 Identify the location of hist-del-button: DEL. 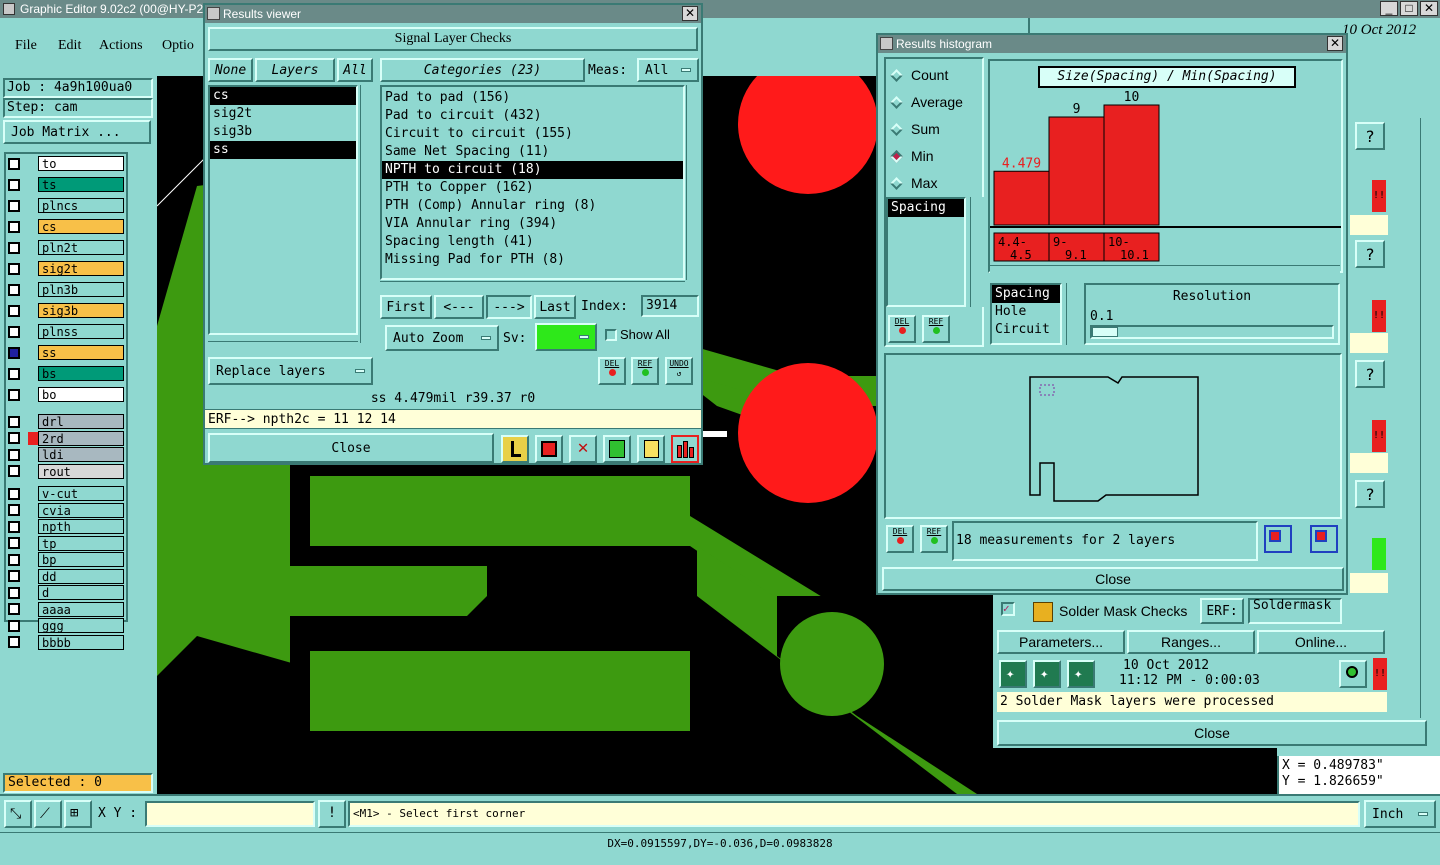
(902, 329).